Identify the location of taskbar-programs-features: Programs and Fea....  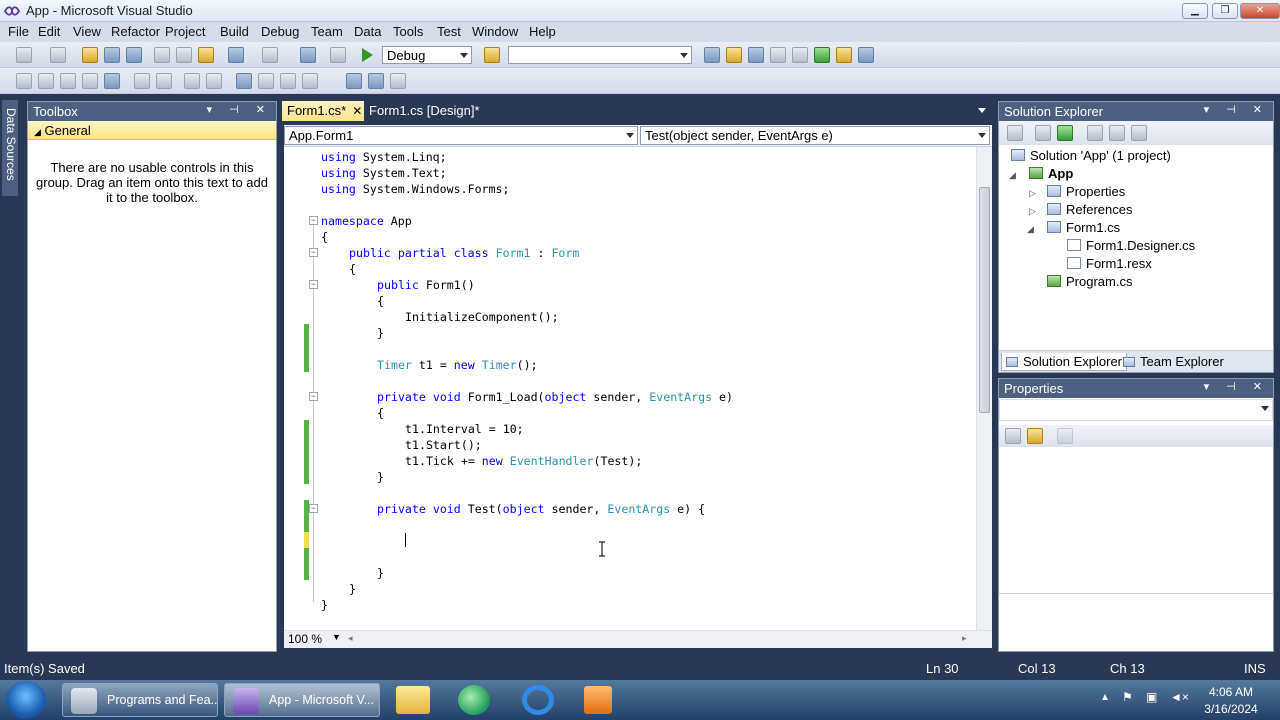
(140, 700).